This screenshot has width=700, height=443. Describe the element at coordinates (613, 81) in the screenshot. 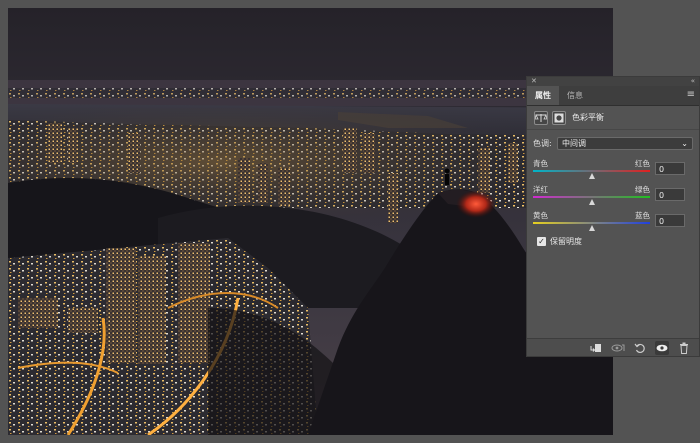

I see `panel-title-bar: ✕ «` at that location.